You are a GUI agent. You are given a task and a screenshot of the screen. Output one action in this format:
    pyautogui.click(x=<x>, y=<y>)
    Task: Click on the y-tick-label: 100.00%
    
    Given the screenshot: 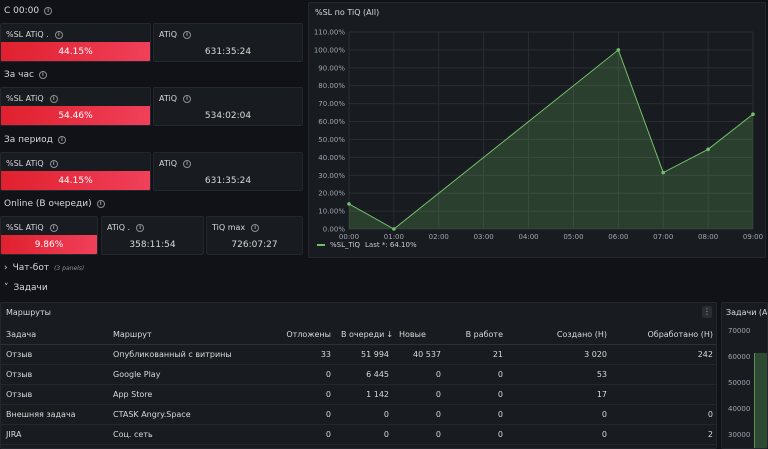 What is the action you would take?
    pyautogui.click(x=329, y=50)
    